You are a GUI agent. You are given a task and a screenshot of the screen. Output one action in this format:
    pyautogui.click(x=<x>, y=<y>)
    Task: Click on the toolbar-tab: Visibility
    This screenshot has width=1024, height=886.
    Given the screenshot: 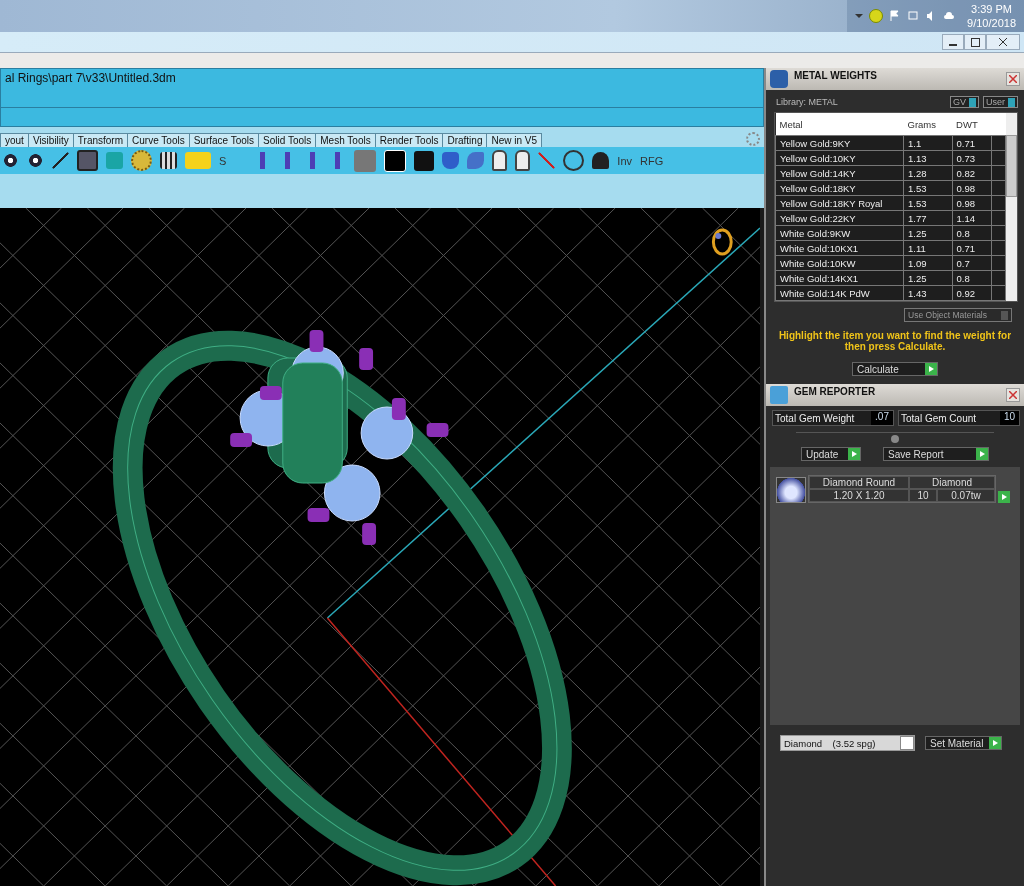 What is the action you would take?
    pyautogui.click(x=50, y=140)
    